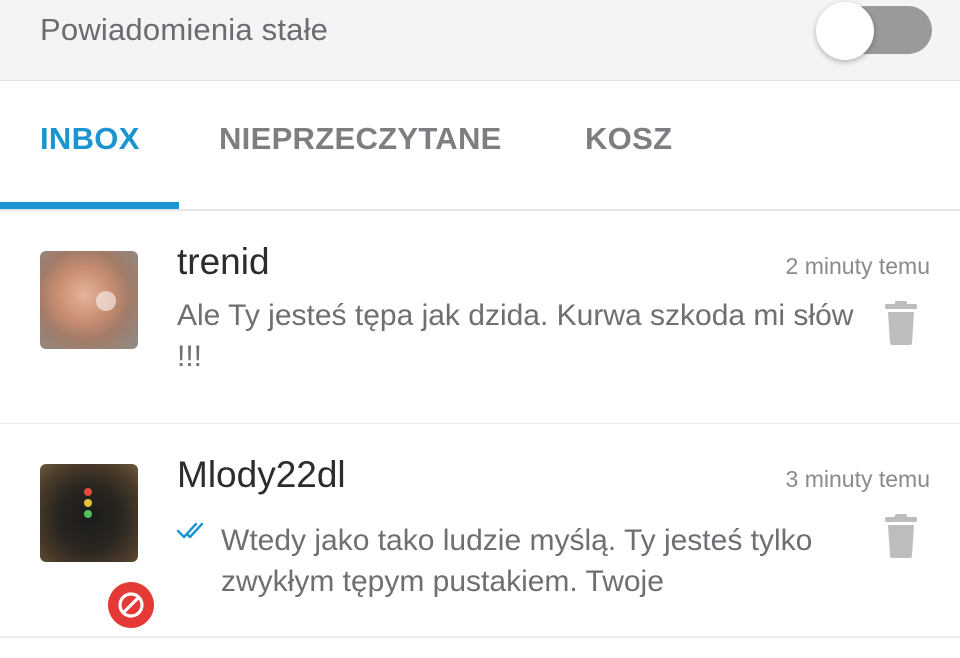  I want to click on persistent-notifications-label: Powiadomienia stałe, so click(184, 29).